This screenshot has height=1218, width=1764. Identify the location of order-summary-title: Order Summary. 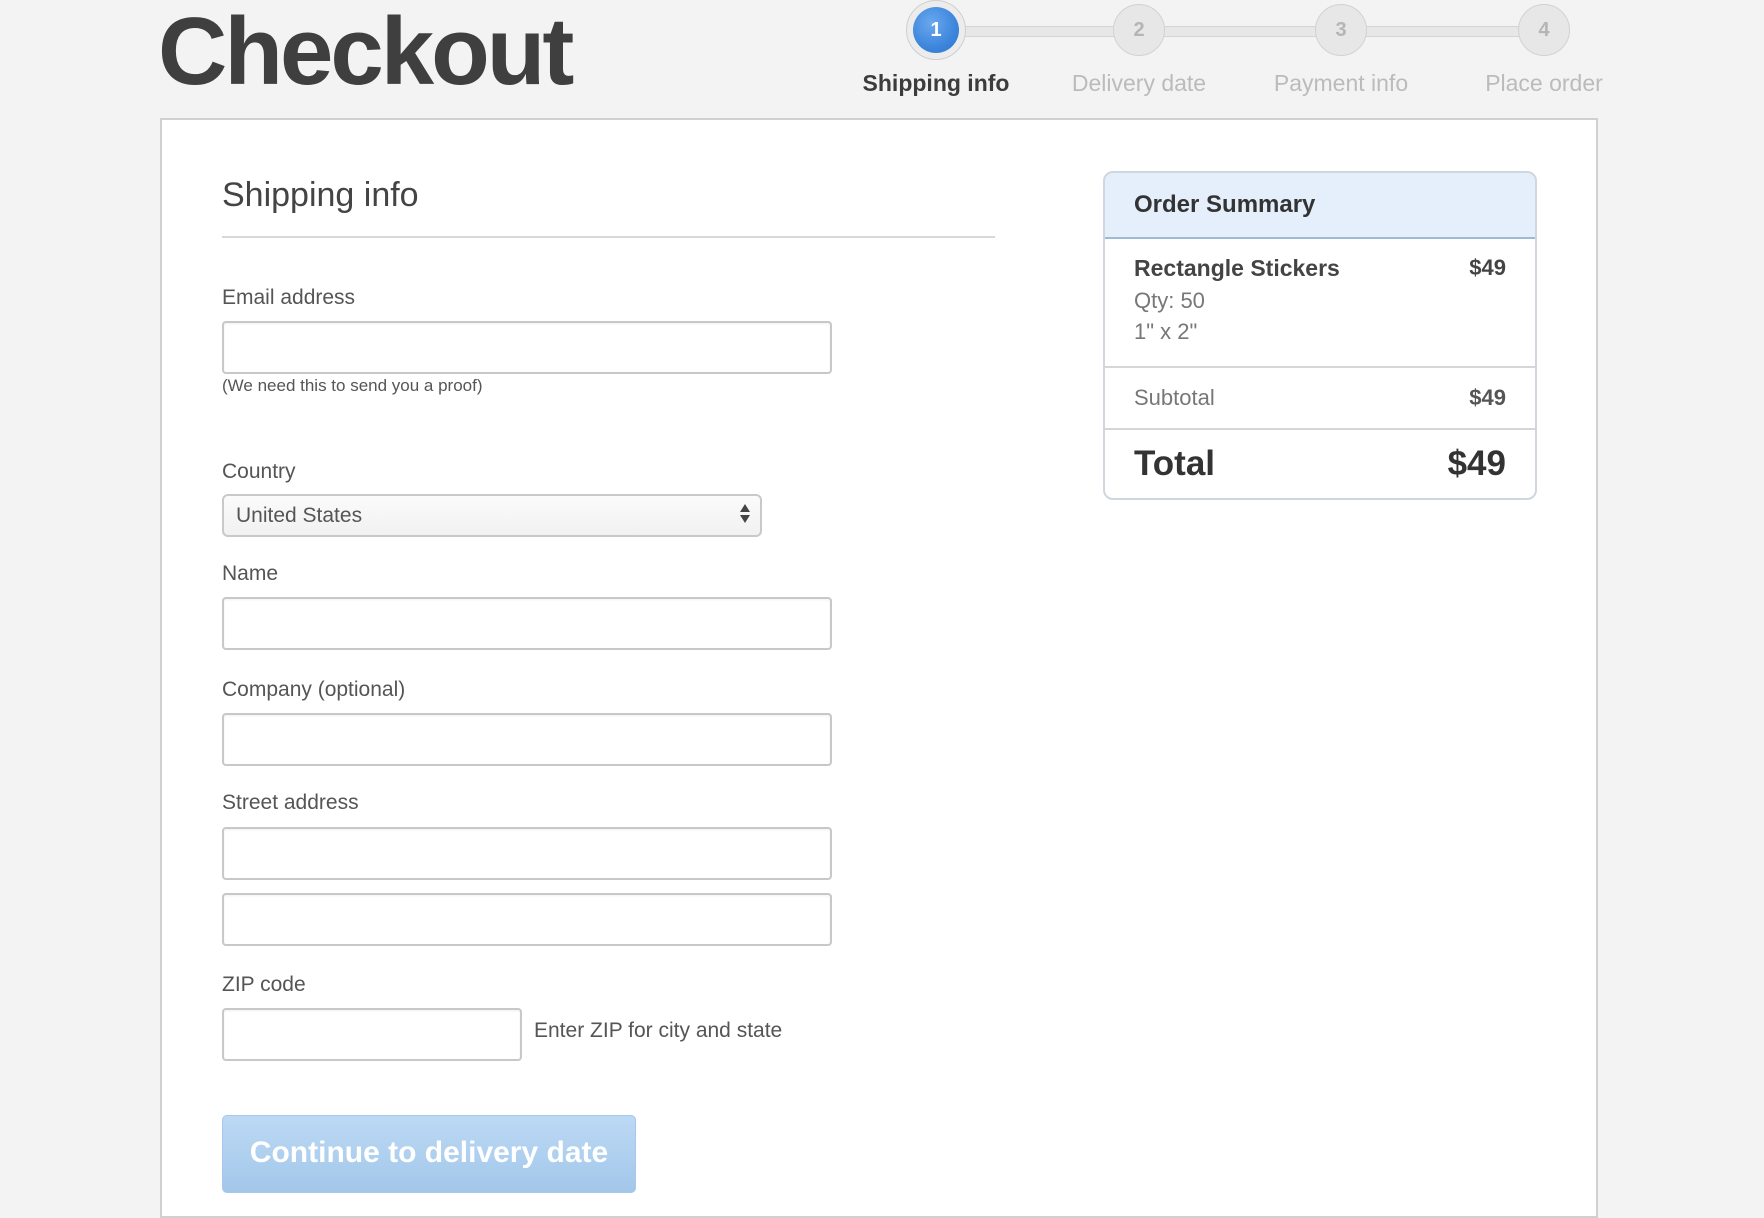
(1320, 206).